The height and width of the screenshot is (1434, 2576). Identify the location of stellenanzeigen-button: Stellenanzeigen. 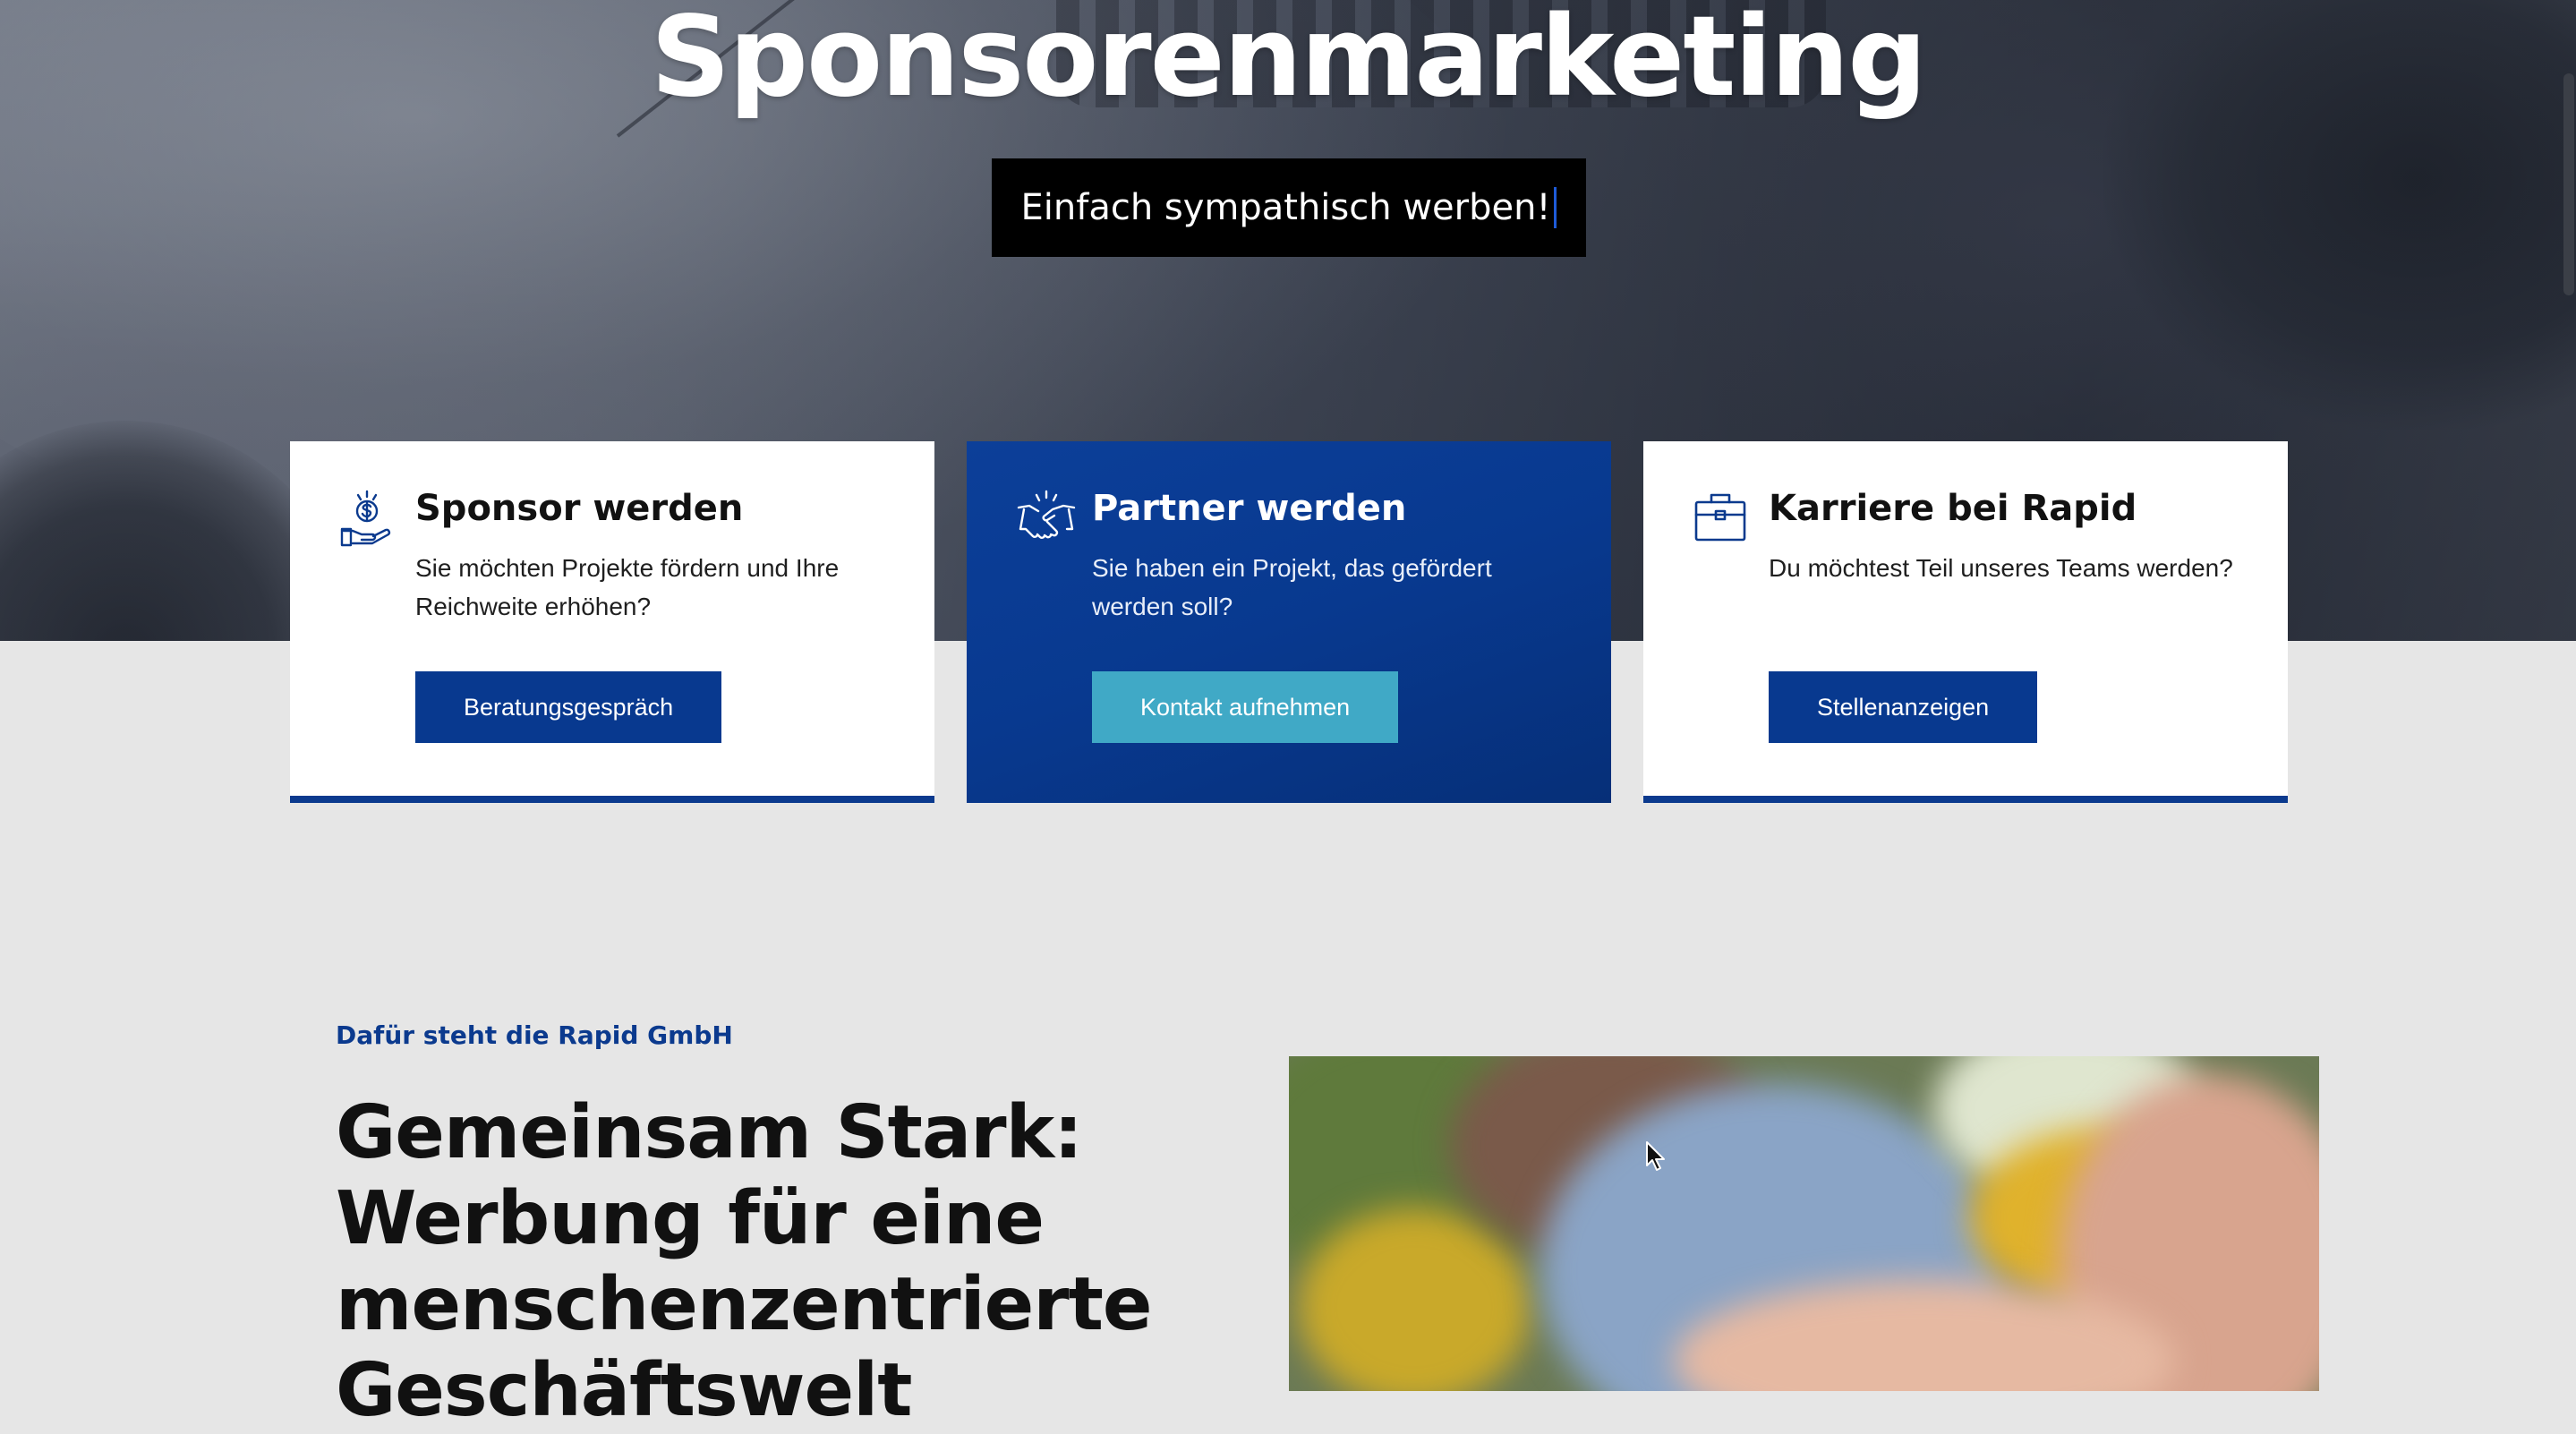
(1903, 707).